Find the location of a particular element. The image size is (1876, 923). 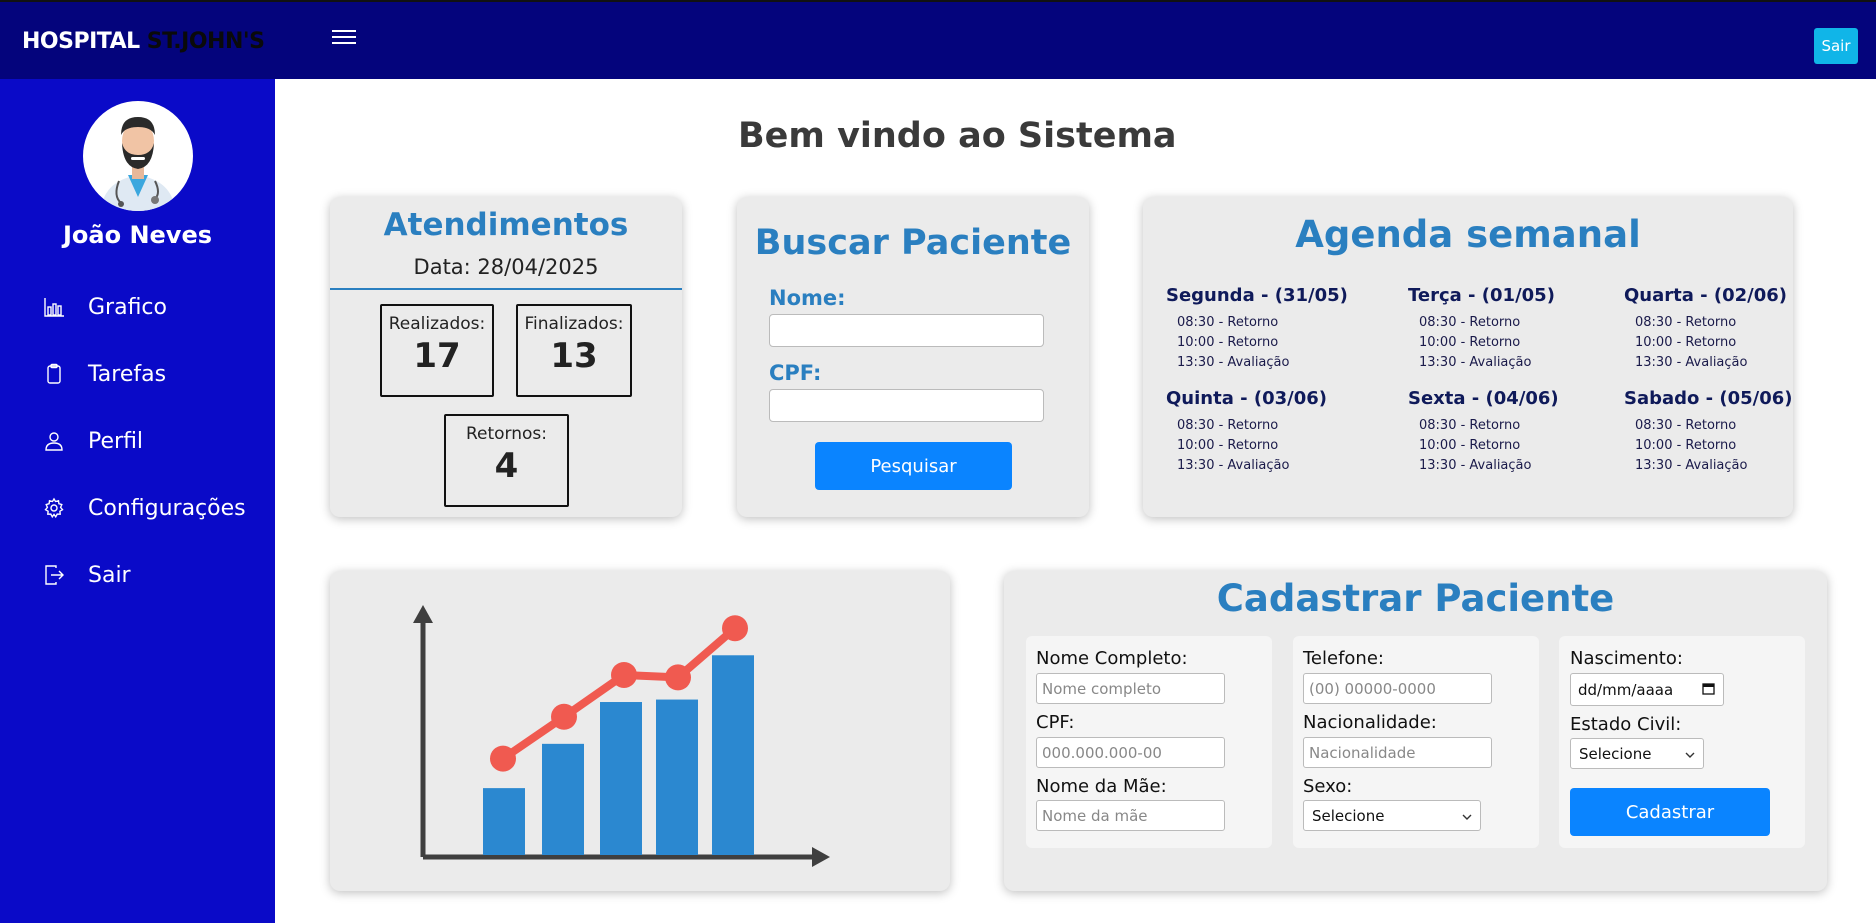

stat-value: 13 is located at coordinates (574, 356).